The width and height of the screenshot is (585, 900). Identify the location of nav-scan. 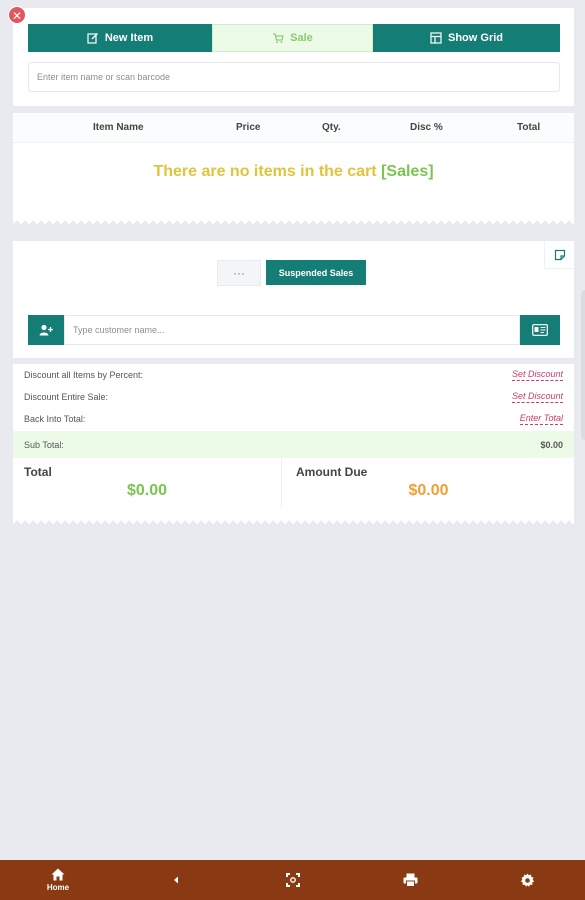
(293, 880).